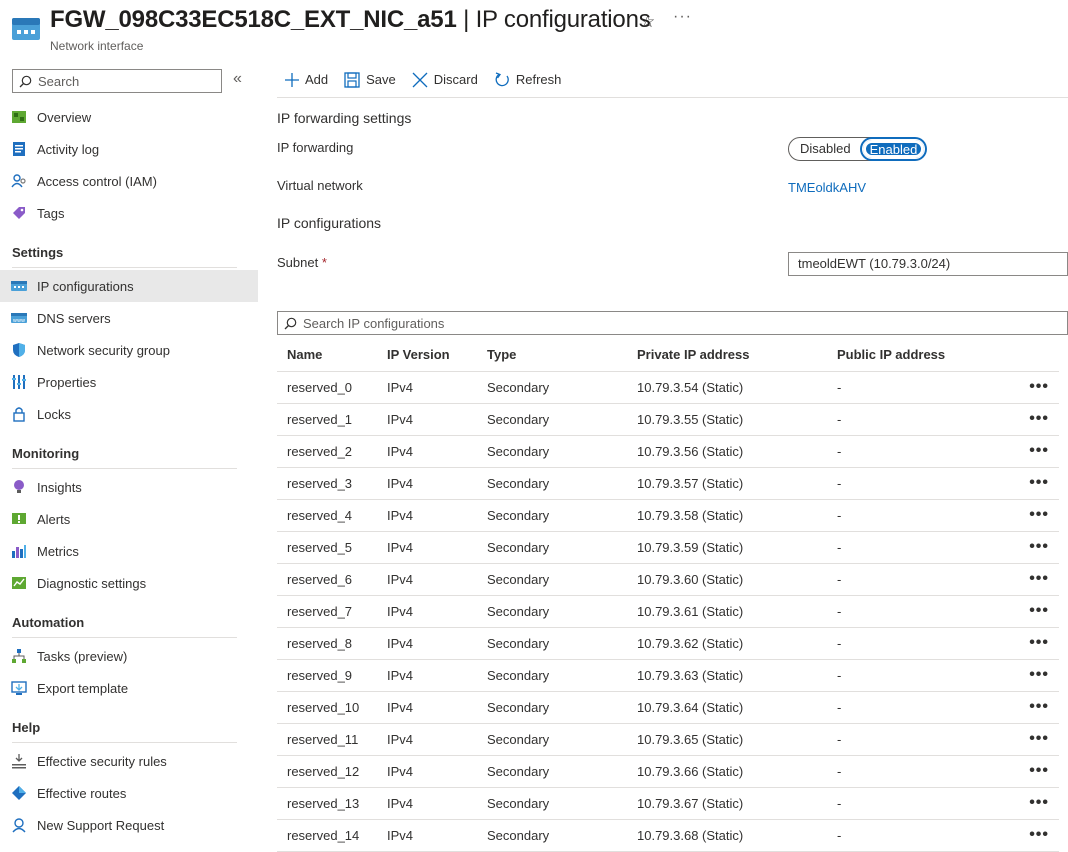  I want to click on sidebar-search-input, so click(123, 81).